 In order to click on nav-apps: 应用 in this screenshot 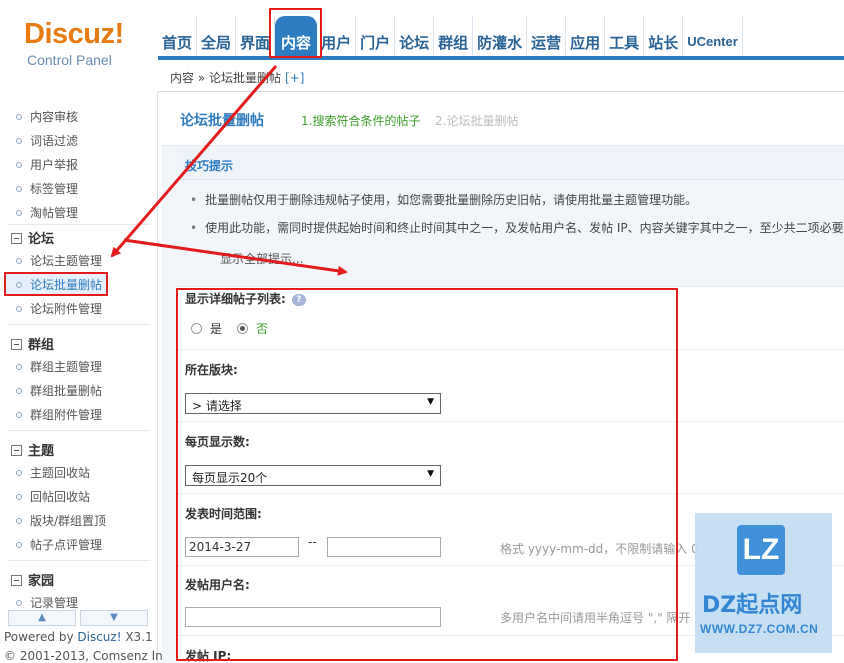, I will do `click(586, 38)`.